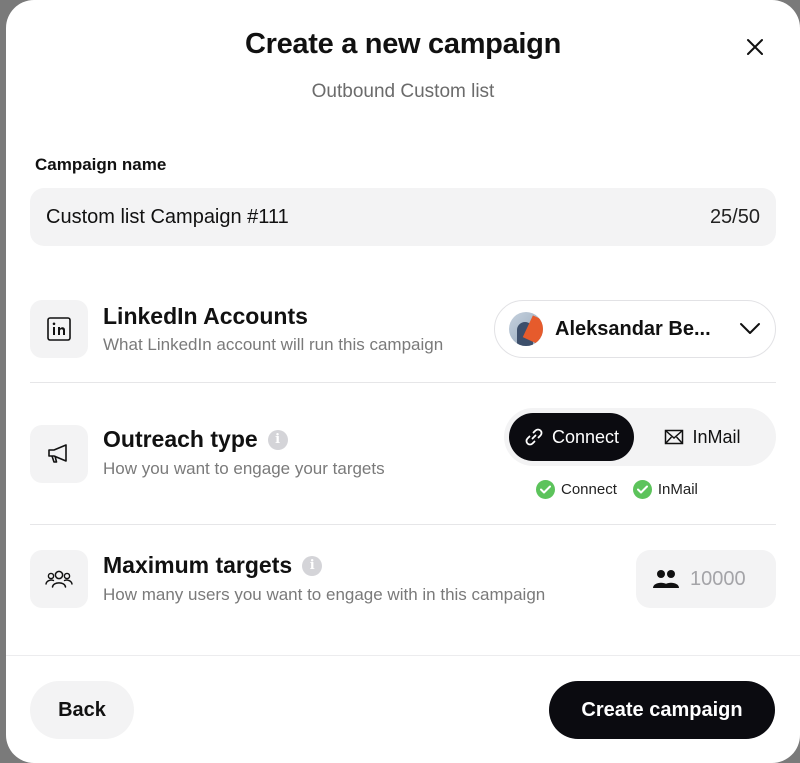 This screenshot has width=800, height=763. I want to click on outreach-type-toggle: Connect InMail, so click(640, 437).